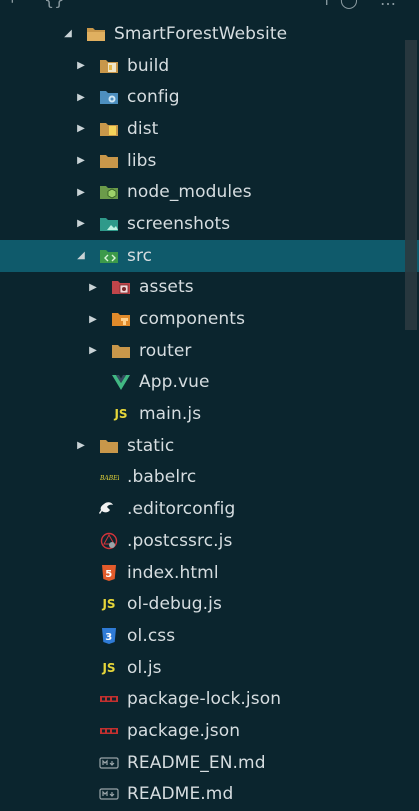  Describe the element at coordinates (170, 414) in the screenshot. I see `tree-item-label: main.js` at that location.